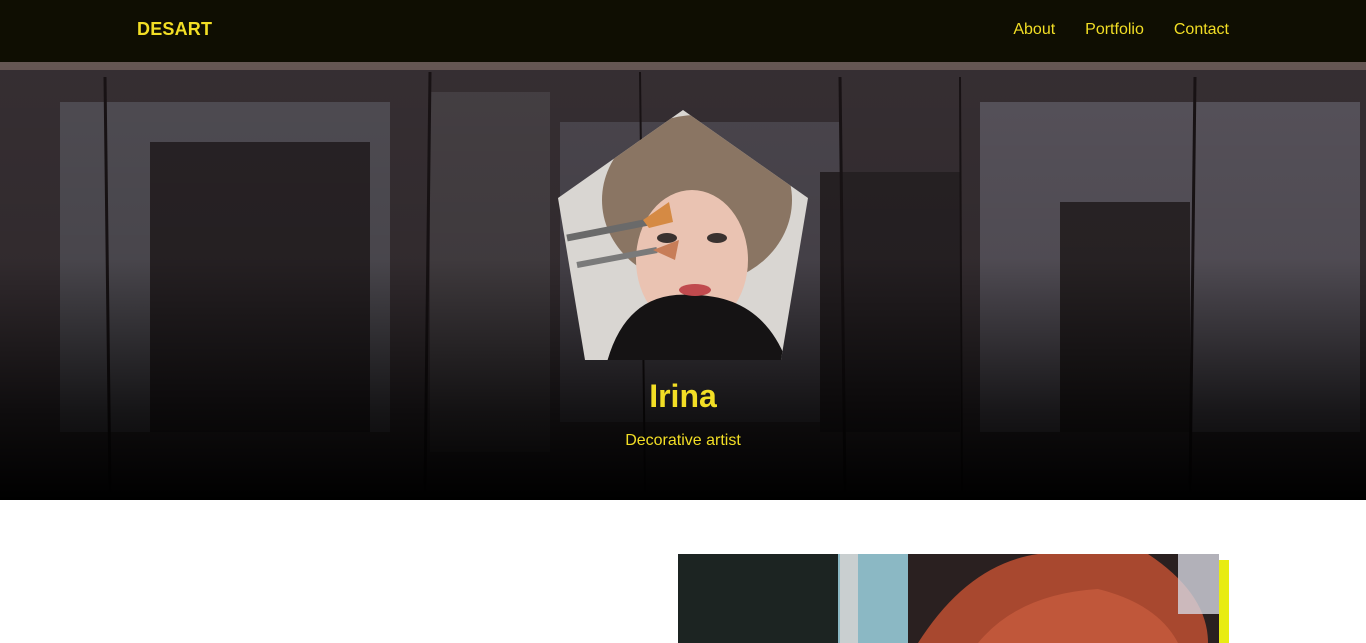  I want to click on main-nav: About Portfolio Contact, so click(1121, 30).